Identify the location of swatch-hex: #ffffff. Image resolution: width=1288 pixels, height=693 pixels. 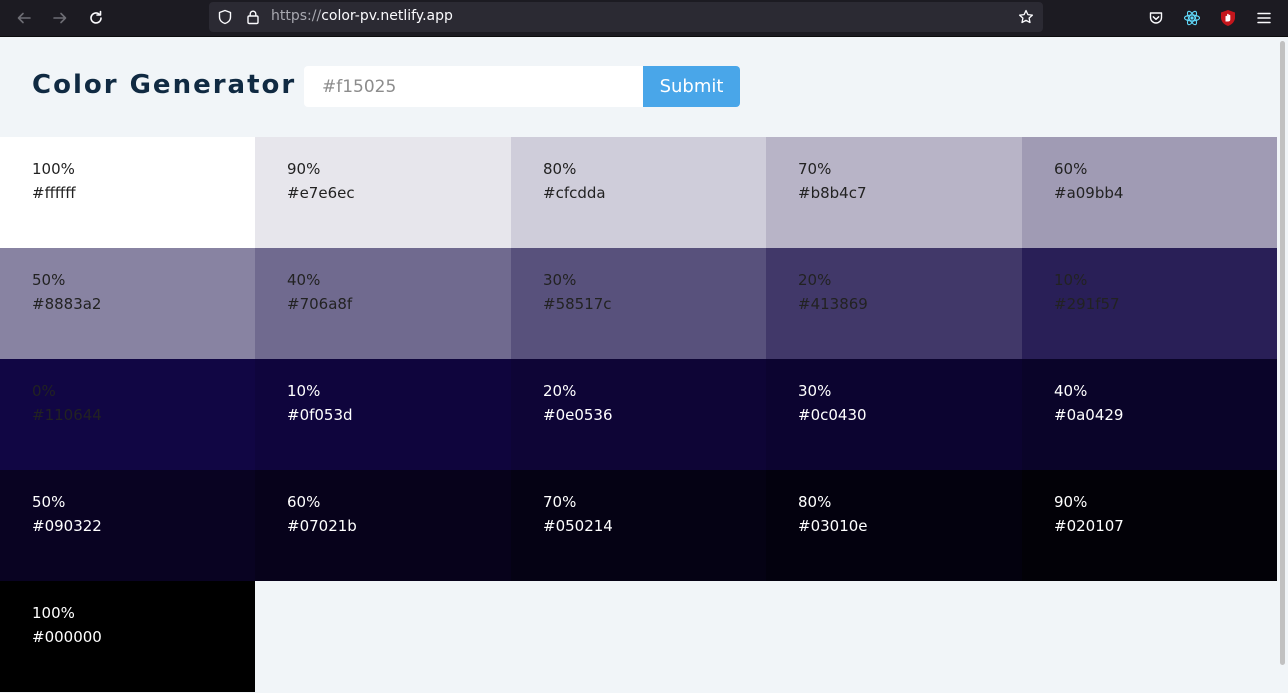
(54, 193).